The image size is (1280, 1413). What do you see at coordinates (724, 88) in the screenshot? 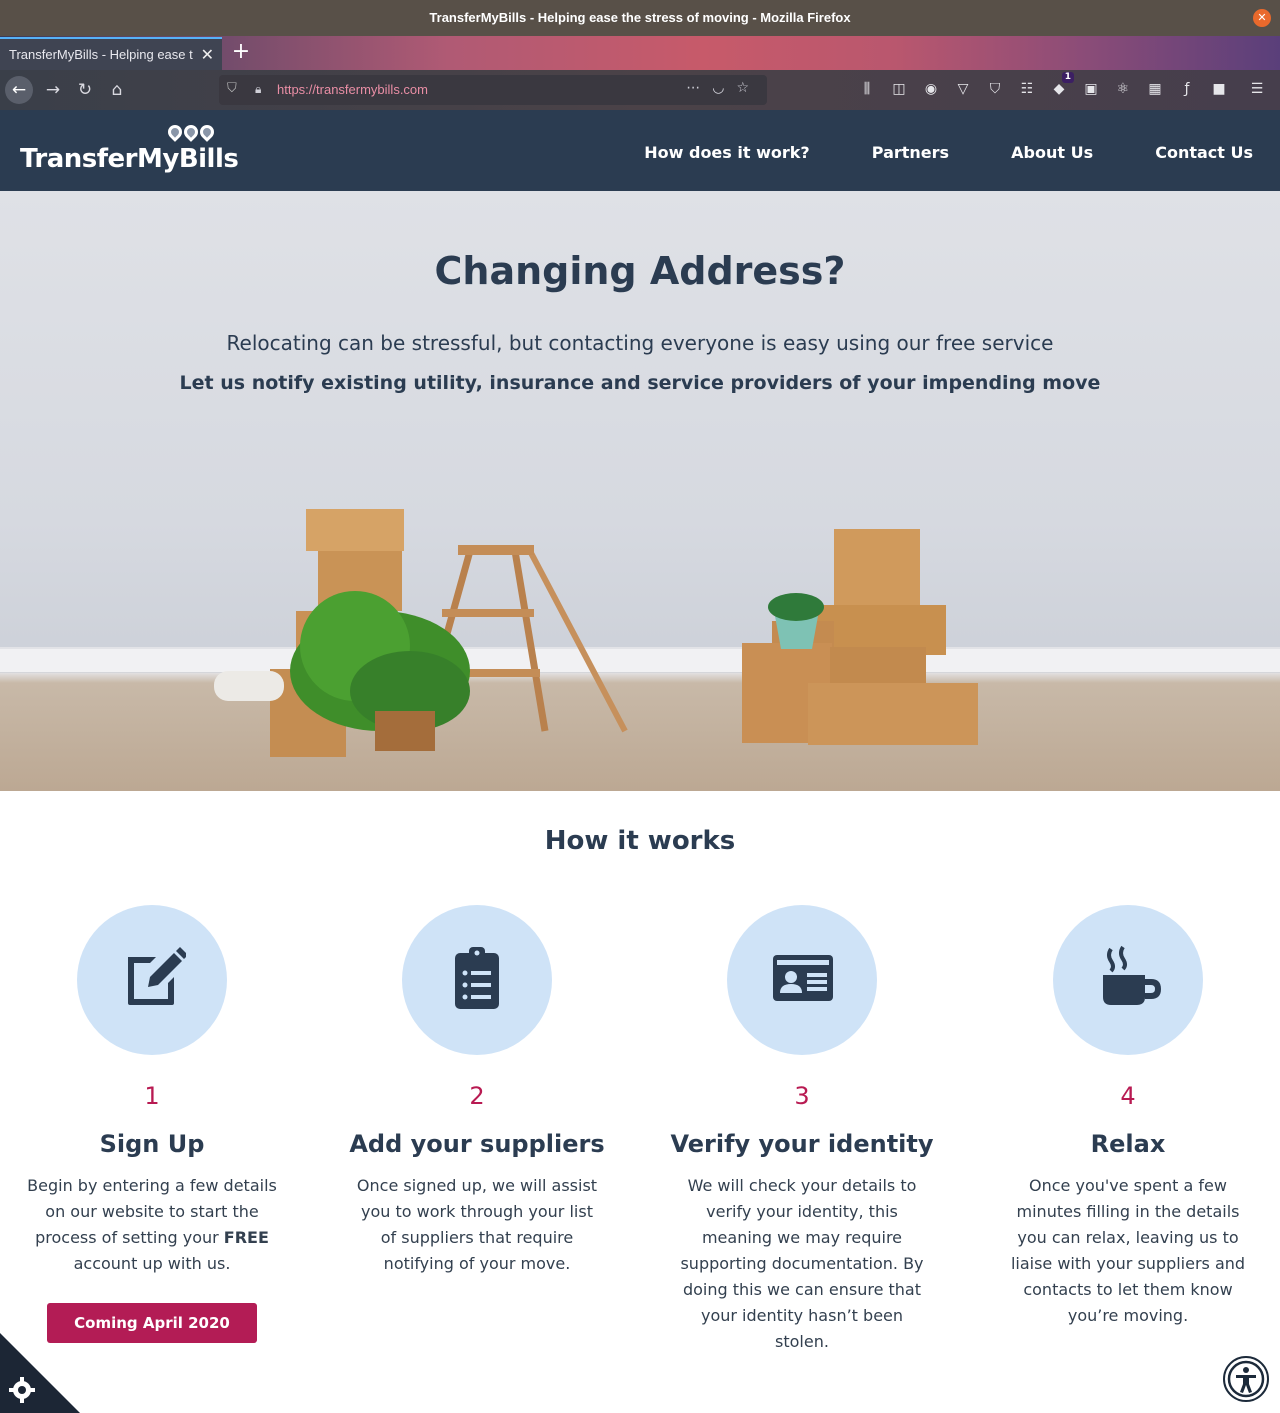
I see `pocket-icon: ◡` at bounding box center [724, 88].